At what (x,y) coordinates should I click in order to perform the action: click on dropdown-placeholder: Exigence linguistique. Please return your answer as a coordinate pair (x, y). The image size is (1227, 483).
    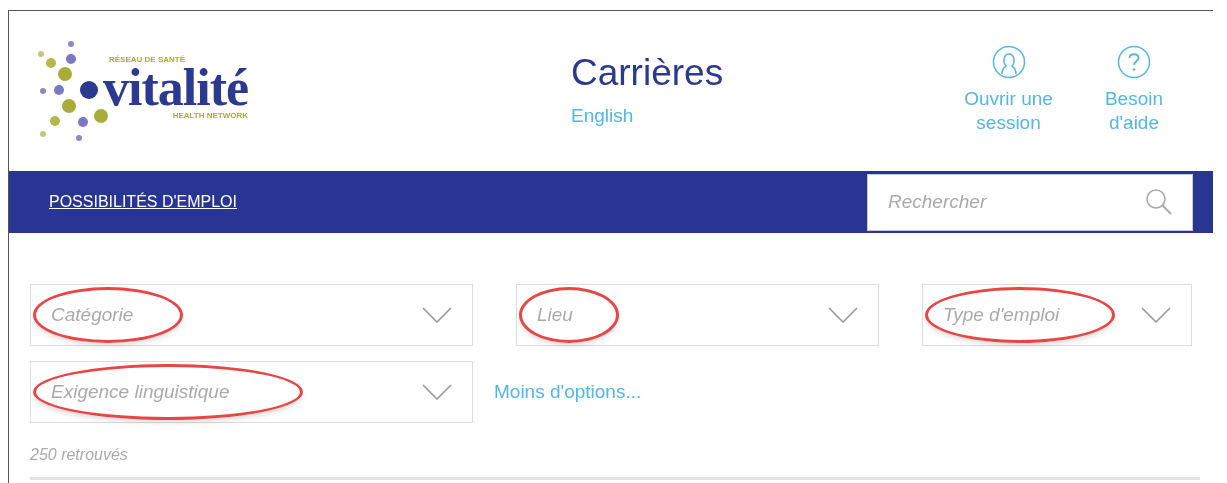
    Looking at the image, I should click on (141, 391).